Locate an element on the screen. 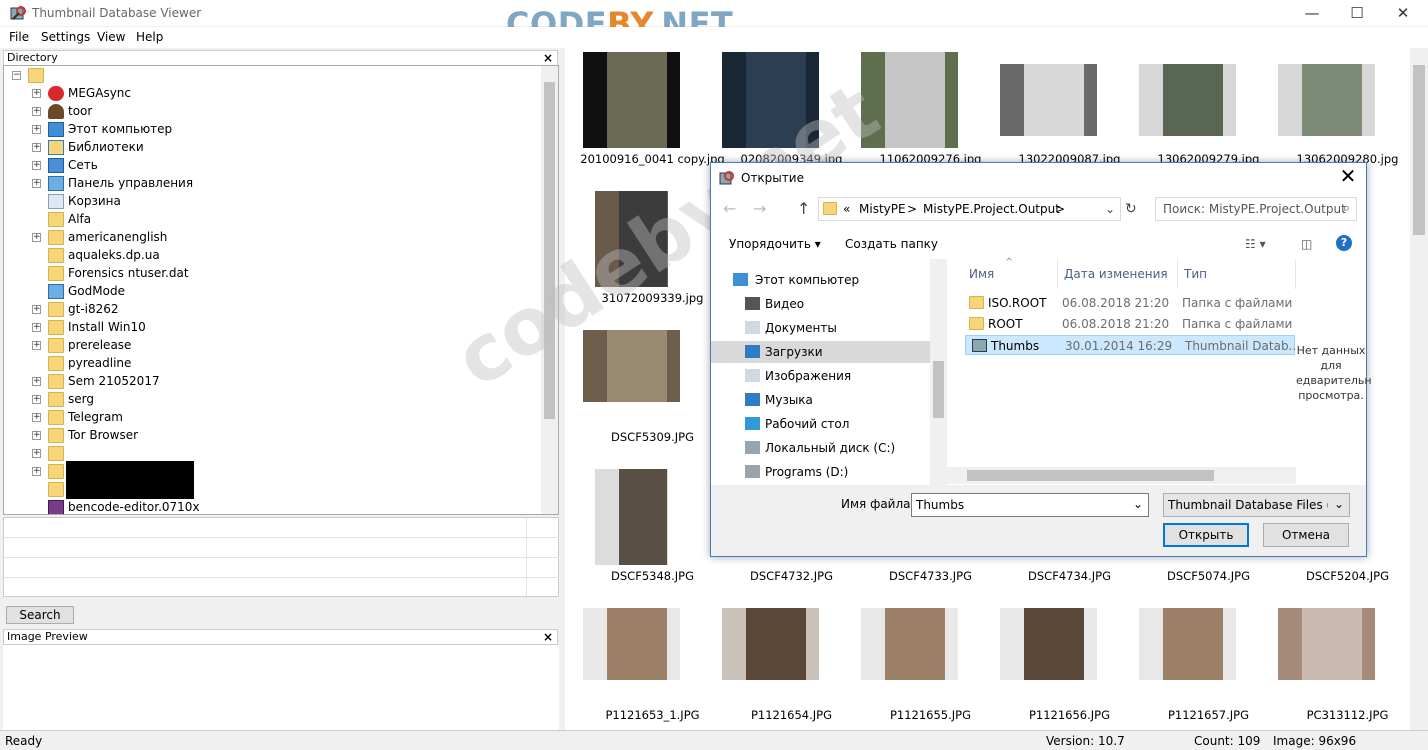 The height and width of the screenshot is (750, 1428). menu-file: File is located at coordinates (19, 37).